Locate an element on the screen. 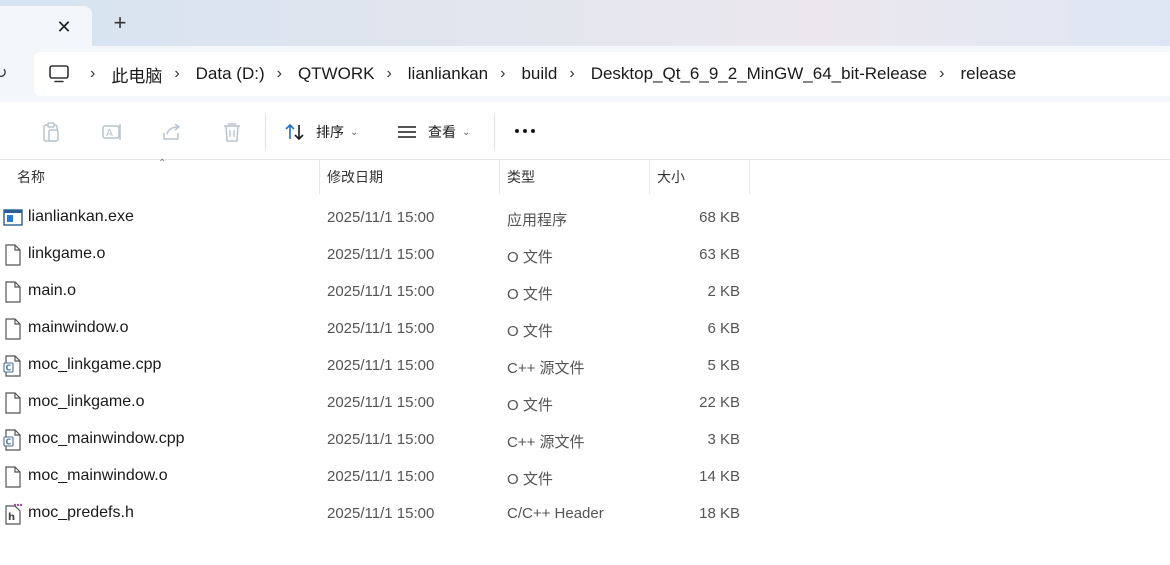 Image resolution: width=1170 pixels, height=565 pixels. new-tab-button: + is located at coordinates (120, 23).